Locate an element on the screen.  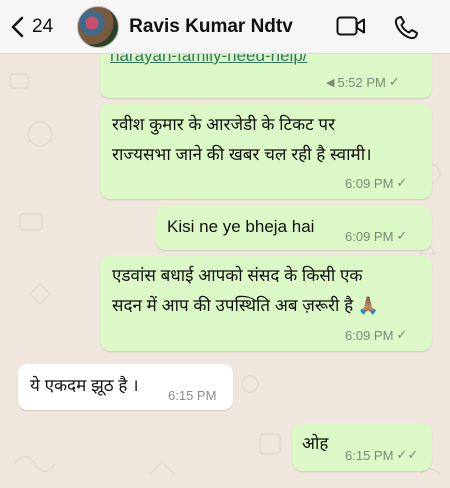
message-bubble: Kisi ne ye bheja hai 6:09 PM ✓ is located at coordinates (293, 228).